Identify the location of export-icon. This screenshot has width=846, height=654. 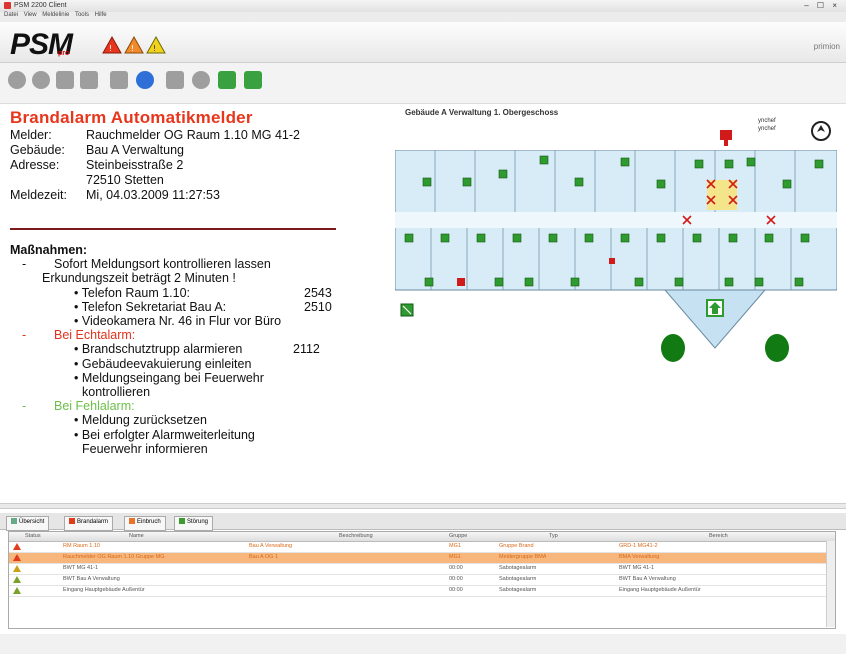
(227, 80).